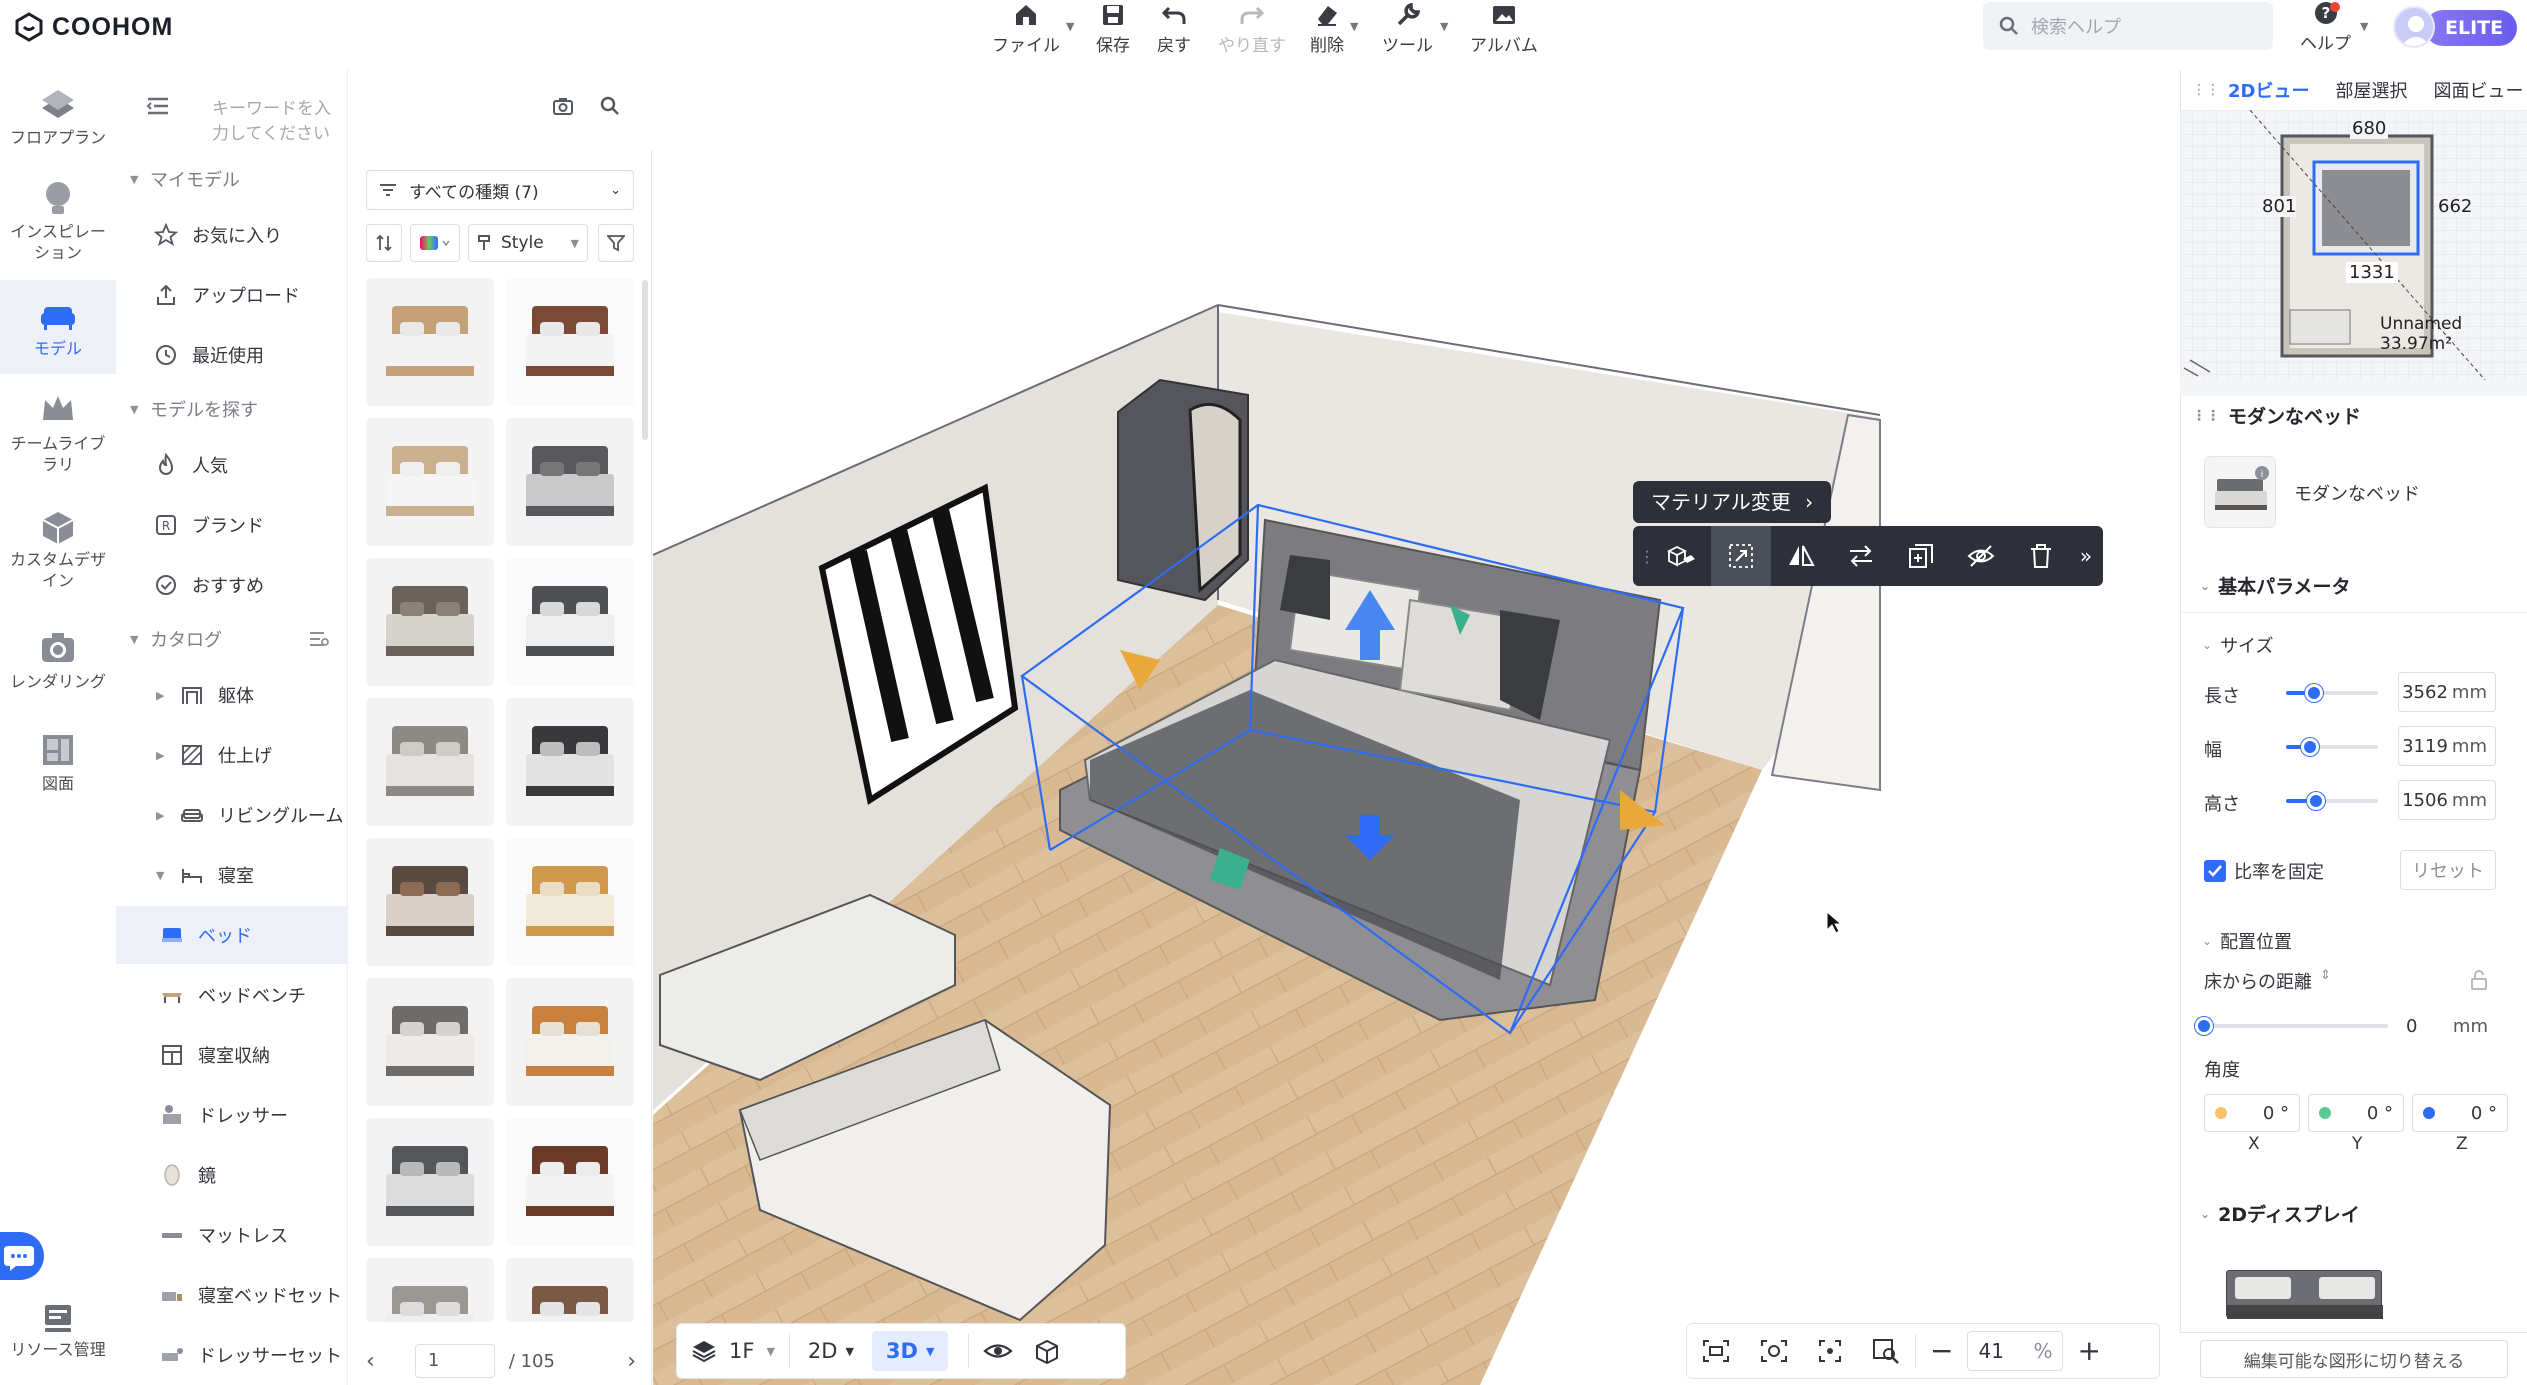 The height and width of the screenshot is (1385, 2527). I want to click on prev-page-button: ‹, so click(370, 1361).